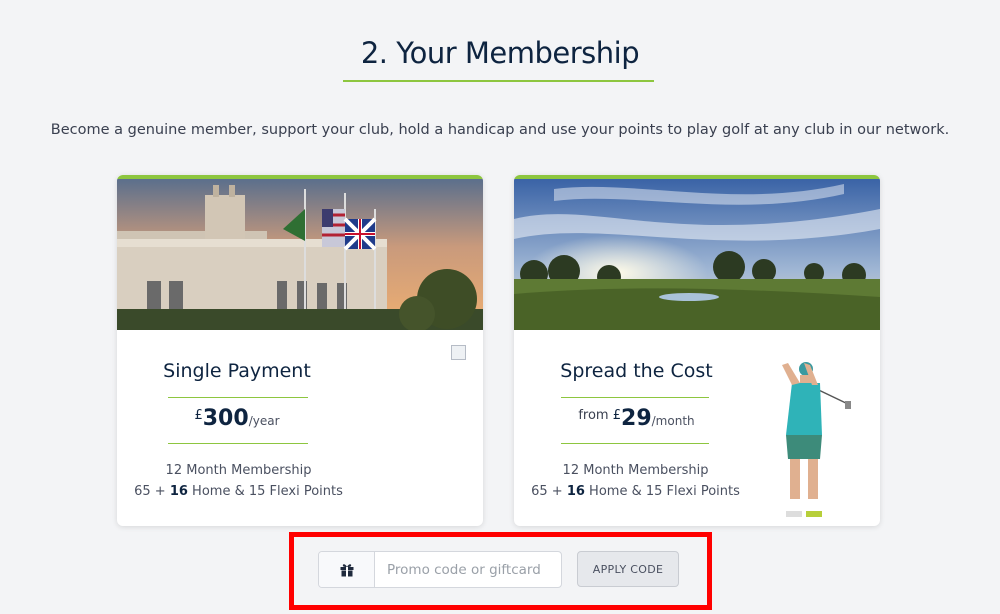 Image resolution: width=1000 pixels, height=614 pixels. Describe the element at coordinates (673, 421) in the screenshot. I see `price-period: /month` at that location.